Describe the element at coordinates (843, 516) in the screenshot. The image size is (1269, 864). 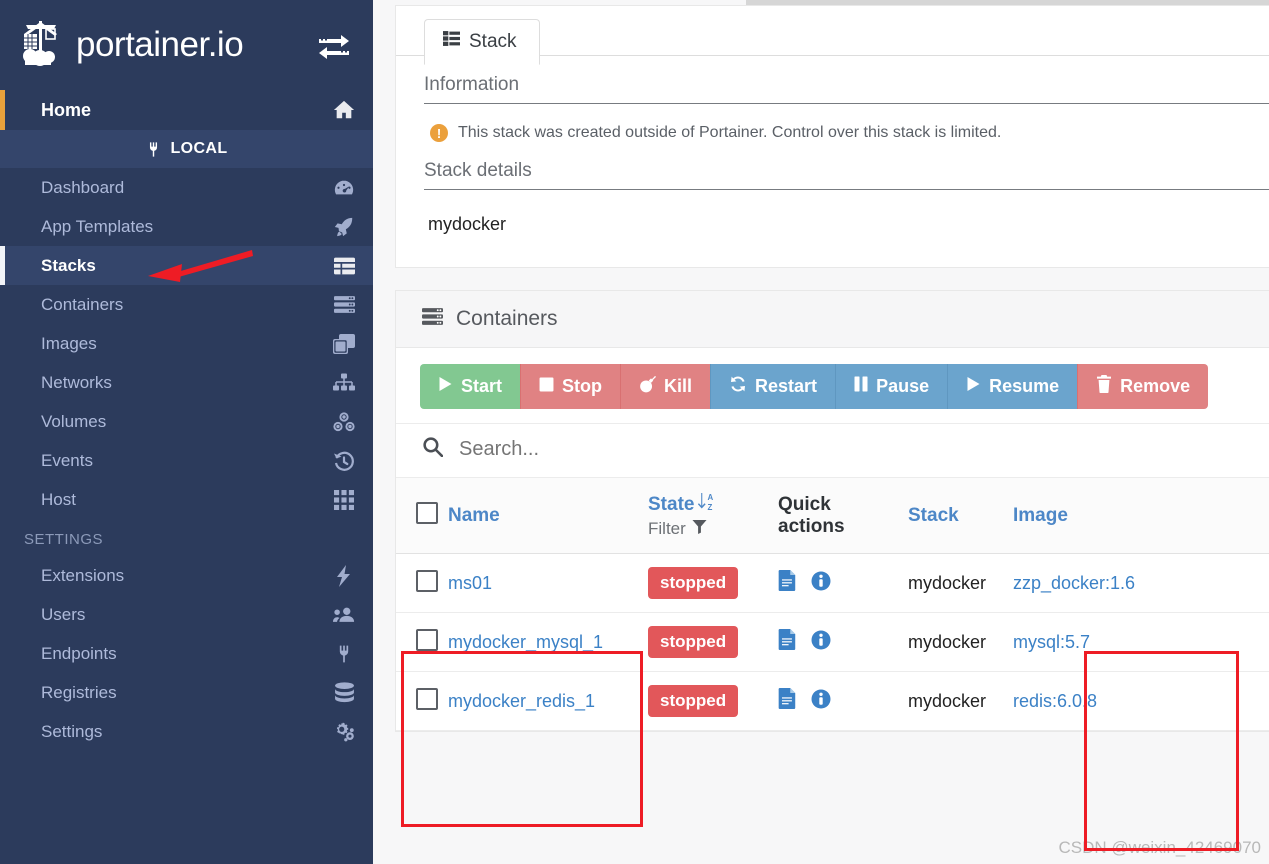
I see `column-header-quick-actions: Quick actions` at that location.